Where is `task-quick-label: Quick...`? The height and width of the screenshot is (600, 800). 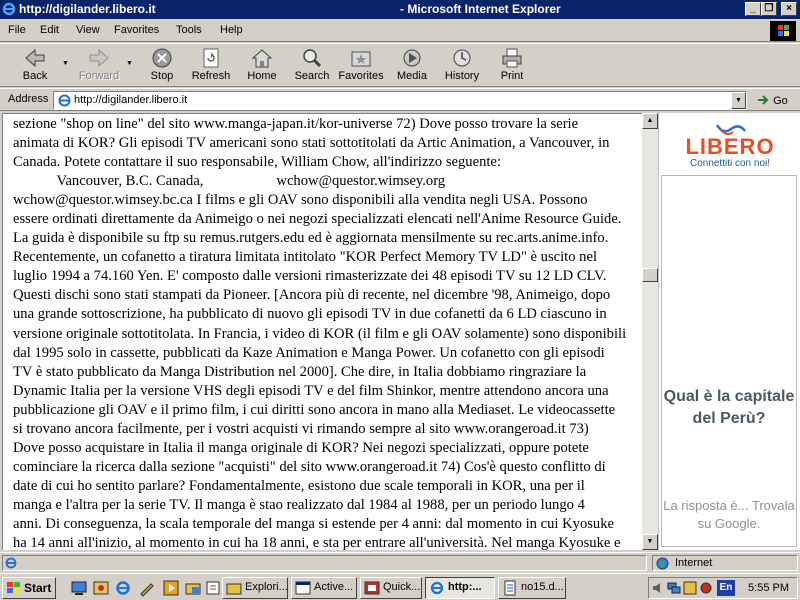
task-quick-label: Quick... is located at coordinates (402, 587).